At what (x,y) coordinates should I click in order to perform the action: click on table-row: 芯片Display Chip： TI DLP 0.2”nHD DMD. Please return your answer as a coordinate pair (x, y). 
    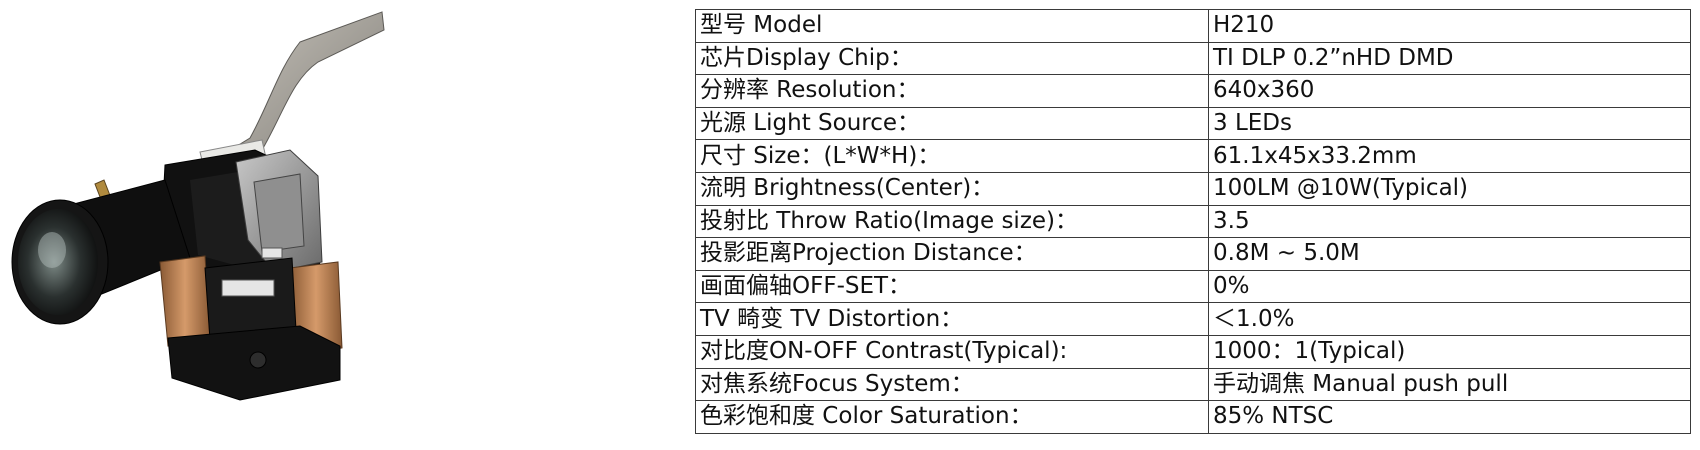
    Looking at the image, I should click on (1193, 58).